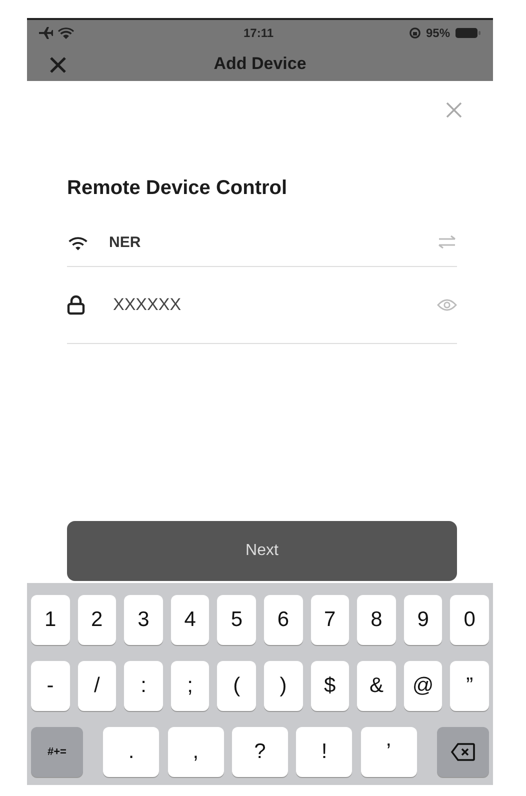  Describe the element at coordinates (324, 752) in the screenshot. I see `keyboard-key: !` at that location.